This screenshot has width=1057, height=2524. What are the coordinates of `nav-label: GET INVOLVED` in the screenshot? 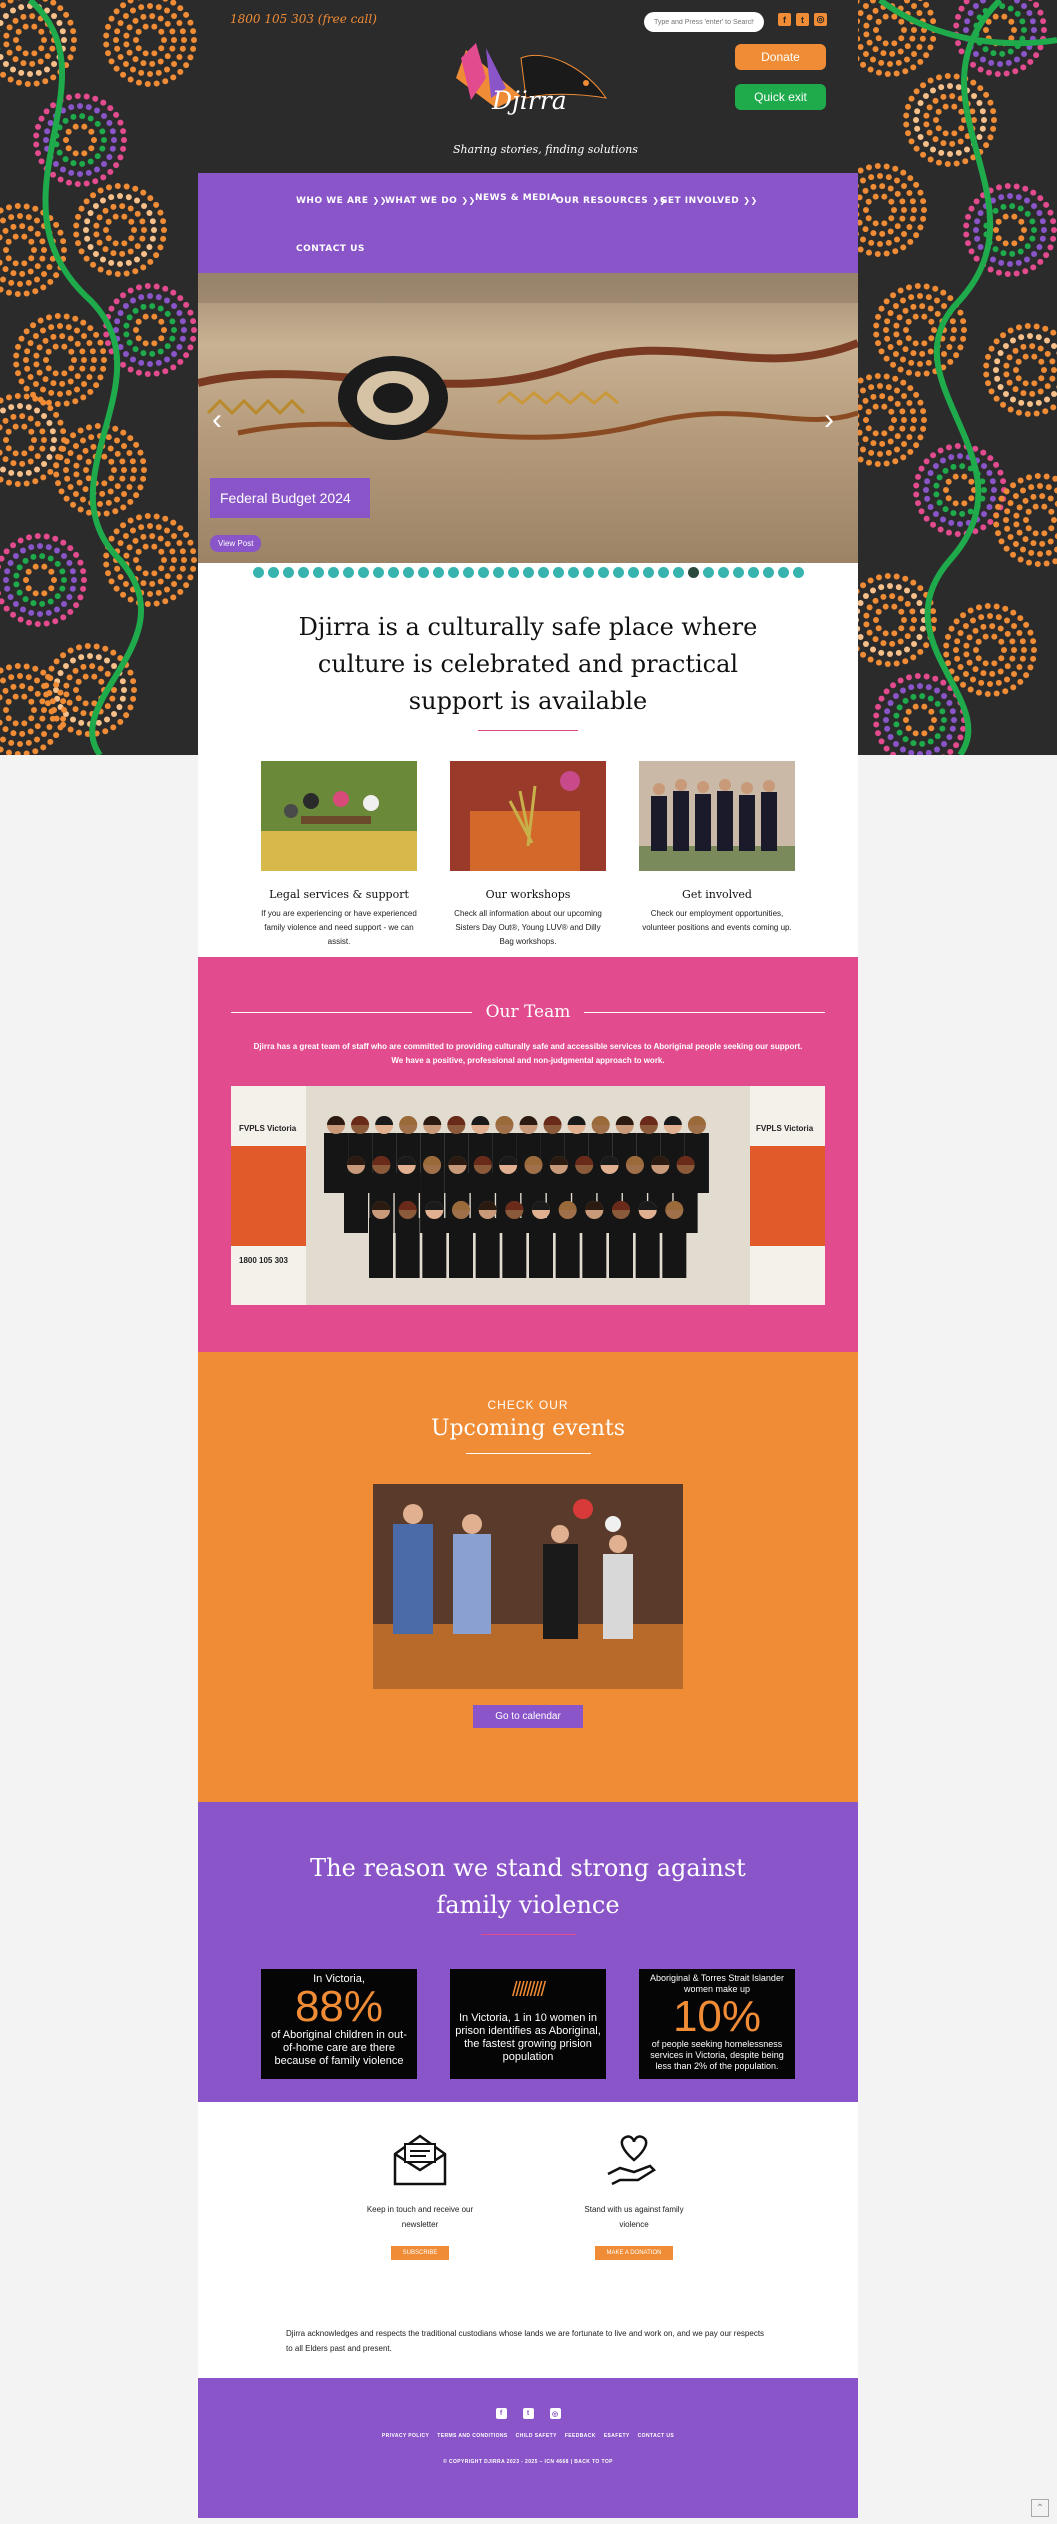 It's located at (700, 201).